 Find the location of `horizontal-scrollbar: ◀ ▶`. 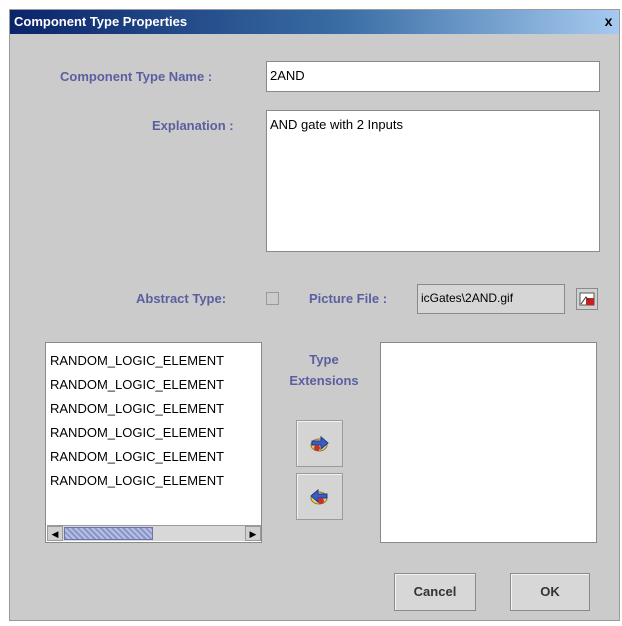

horizontal-scrollbar: ◀ ▶ is located at coordinates (154, 533).